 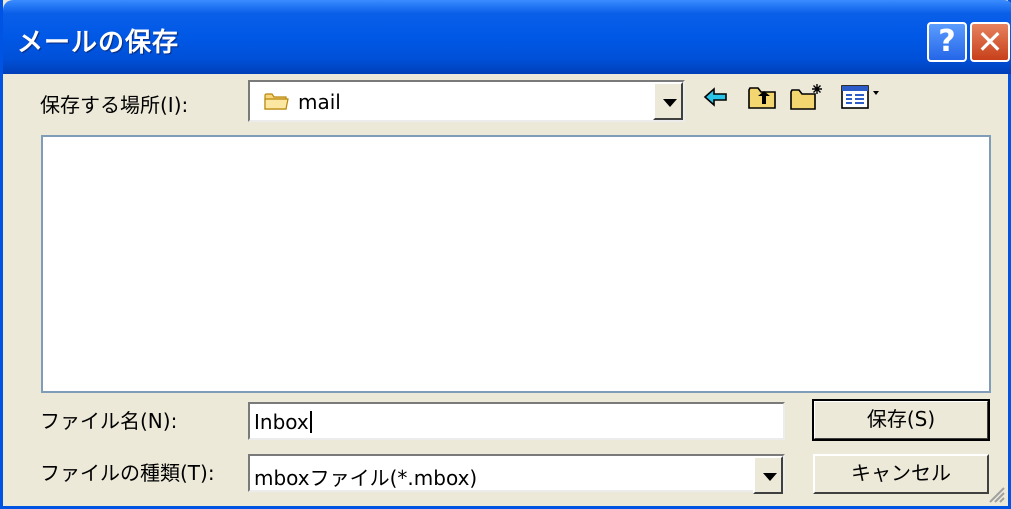 What do you see at coordinates (276, 101) in the screenshot?
I see `folder-icon` at bounding box center [276, 101].